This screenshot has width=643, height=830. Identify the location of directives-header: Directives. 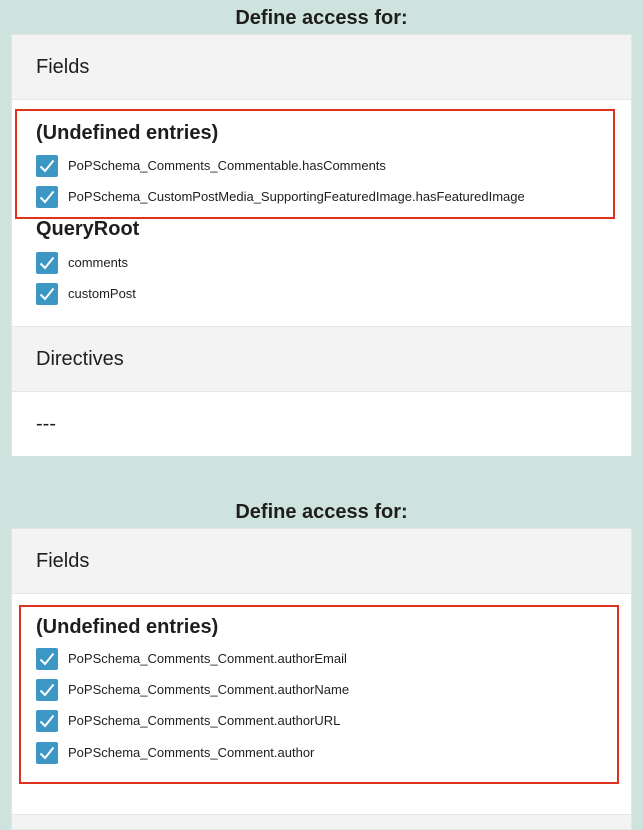
(321, 359).